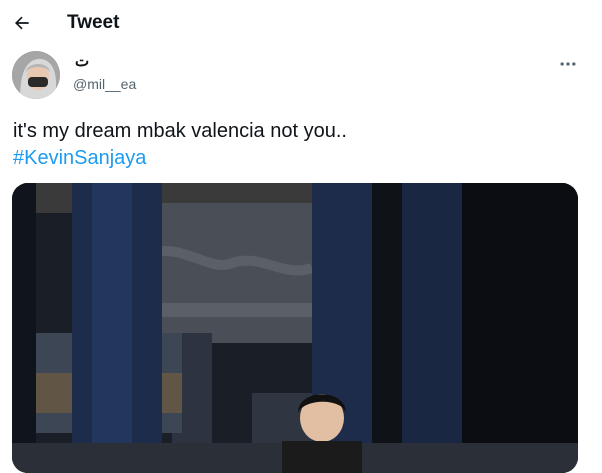 Image resolution: width=602 pixels, height=473 pixels. Describe the element at coordinates (104, 84) in the screenshot. I see `author-handle: @mil__ea` at that location.